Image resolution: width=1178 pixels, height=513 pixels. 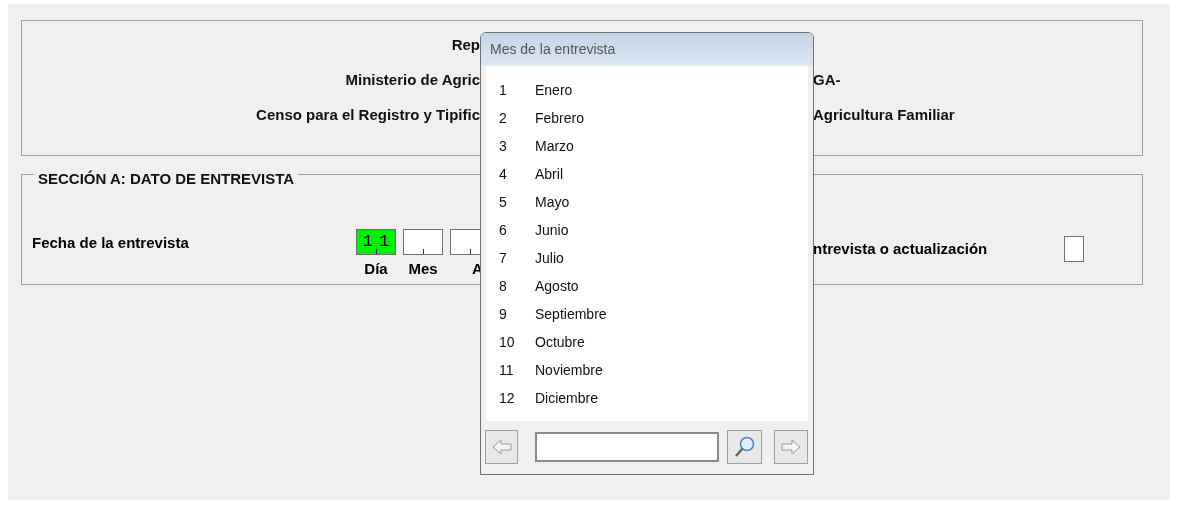 I want to click on month-item: 8 Agosto, so click(x=647, y=286).